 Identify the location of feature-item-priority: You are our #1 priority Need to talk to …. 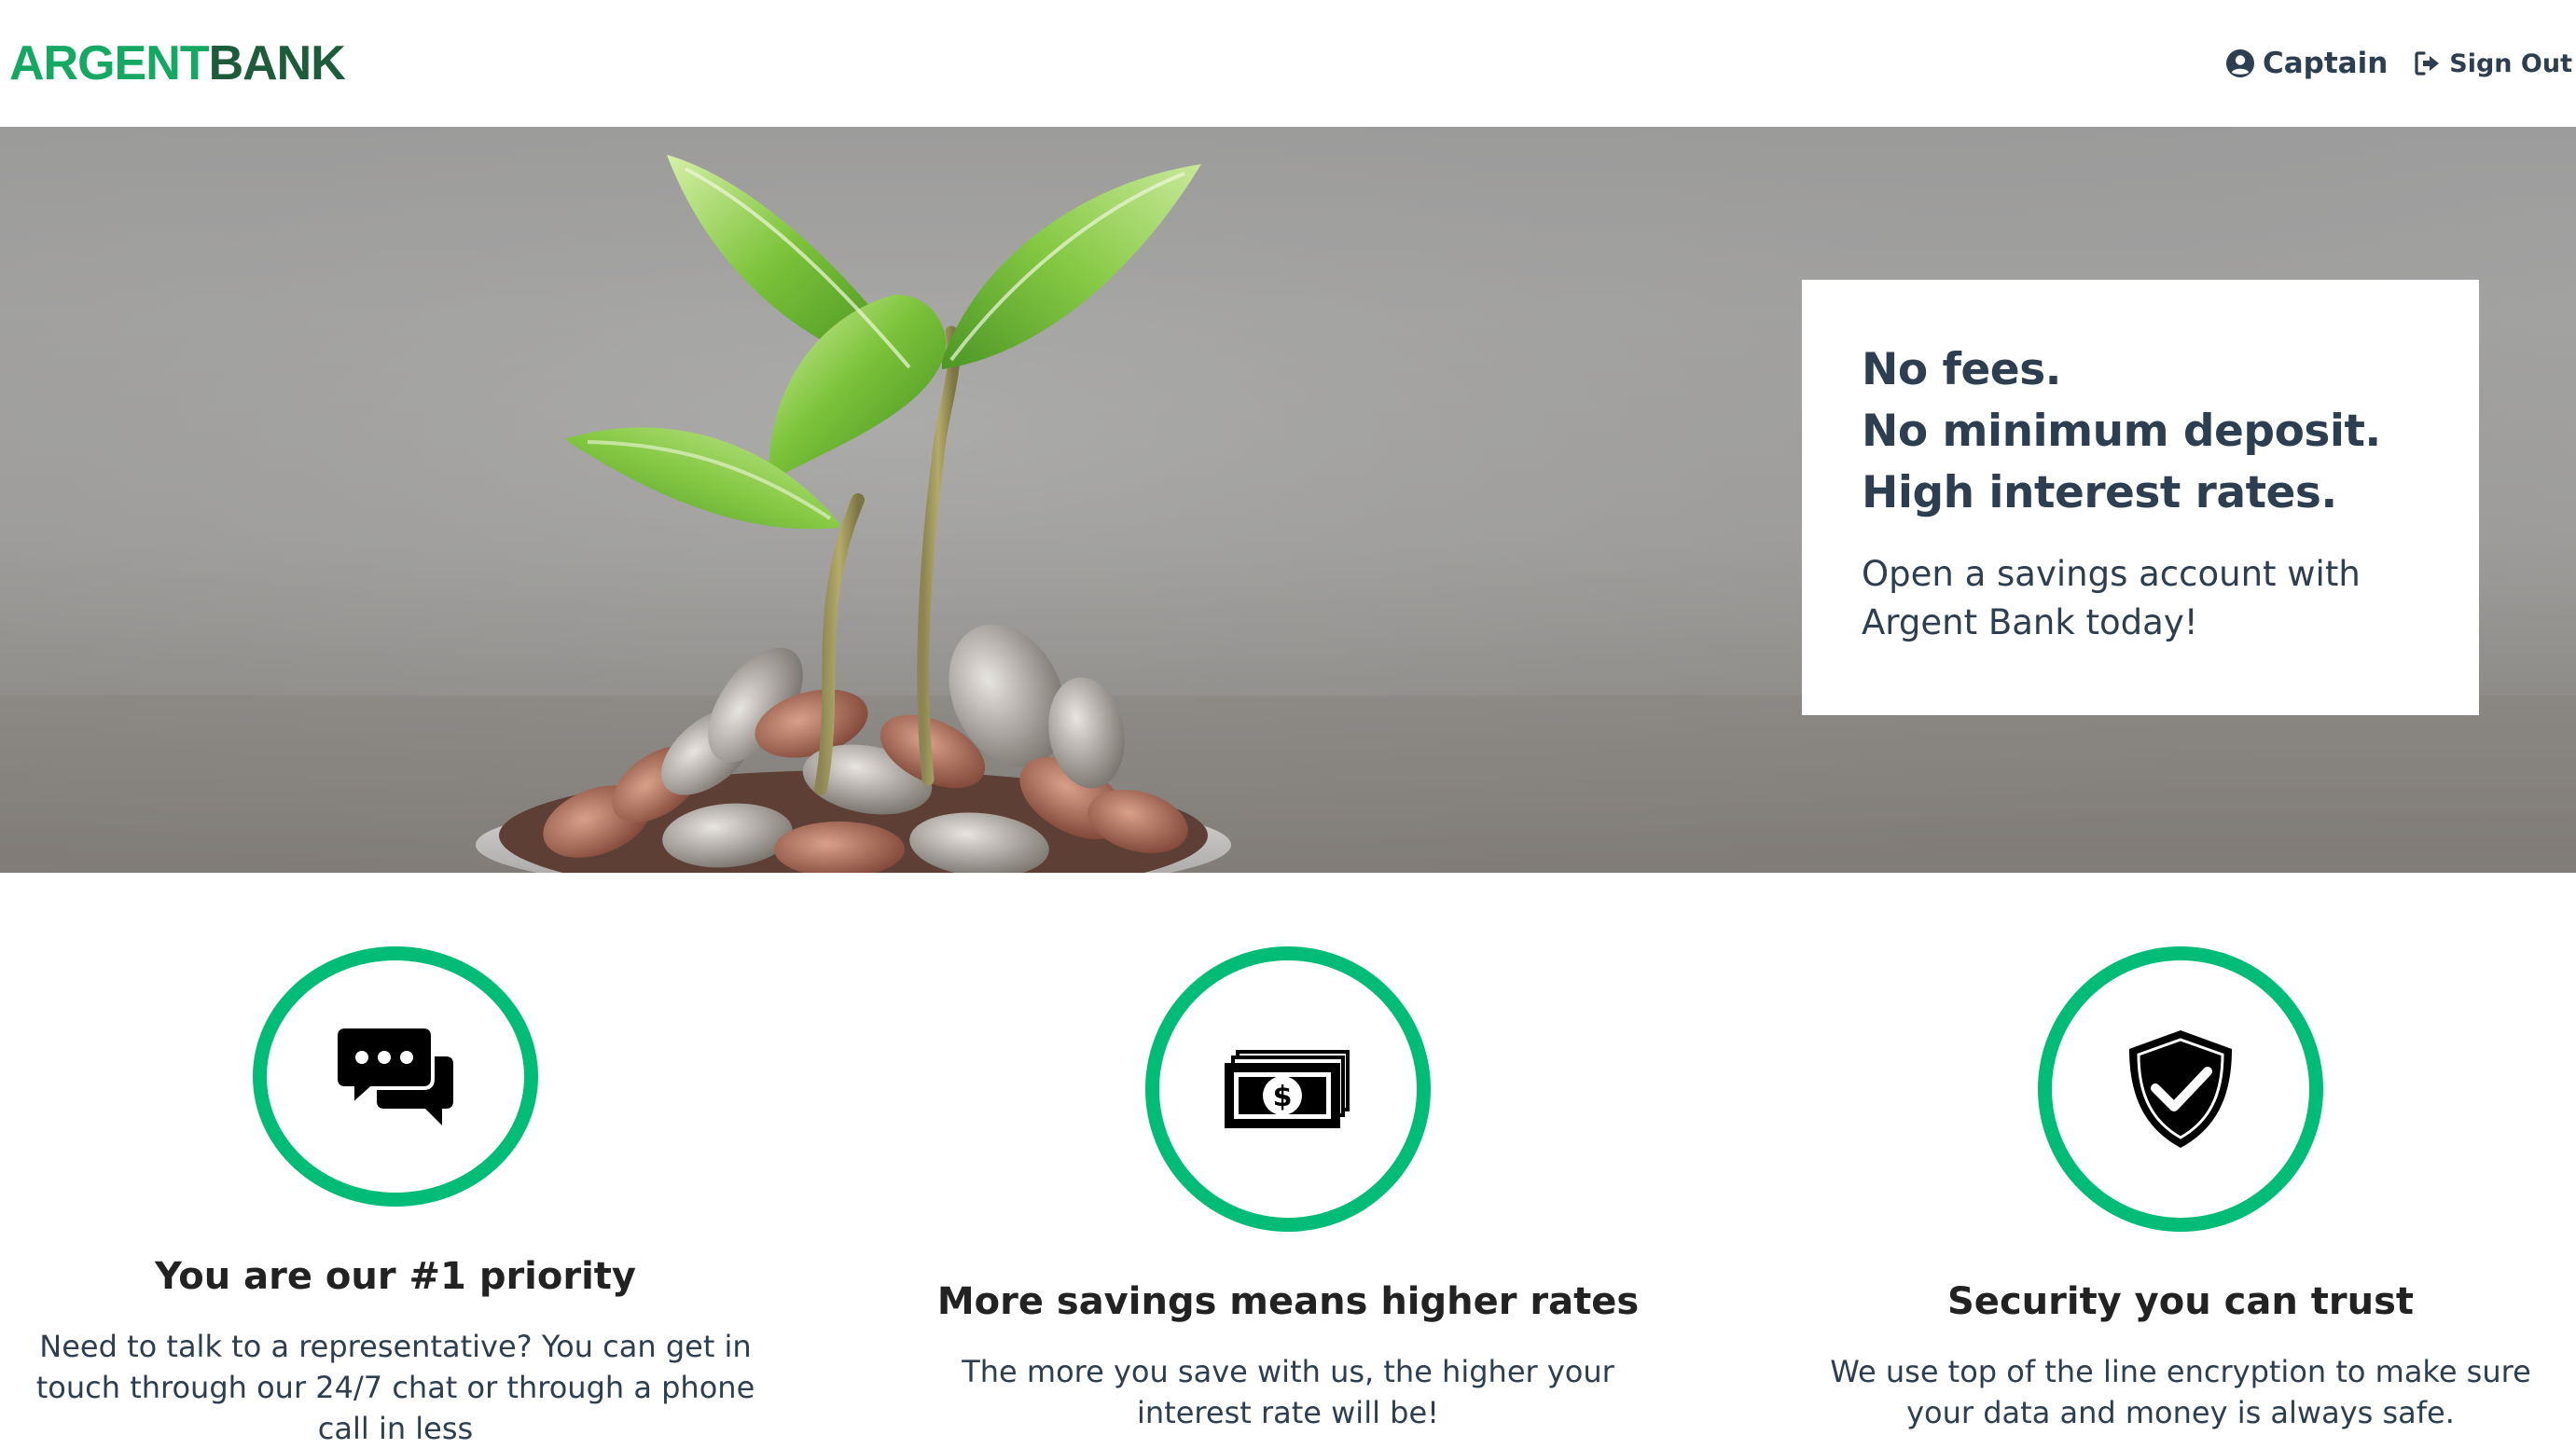
(395, 1161).